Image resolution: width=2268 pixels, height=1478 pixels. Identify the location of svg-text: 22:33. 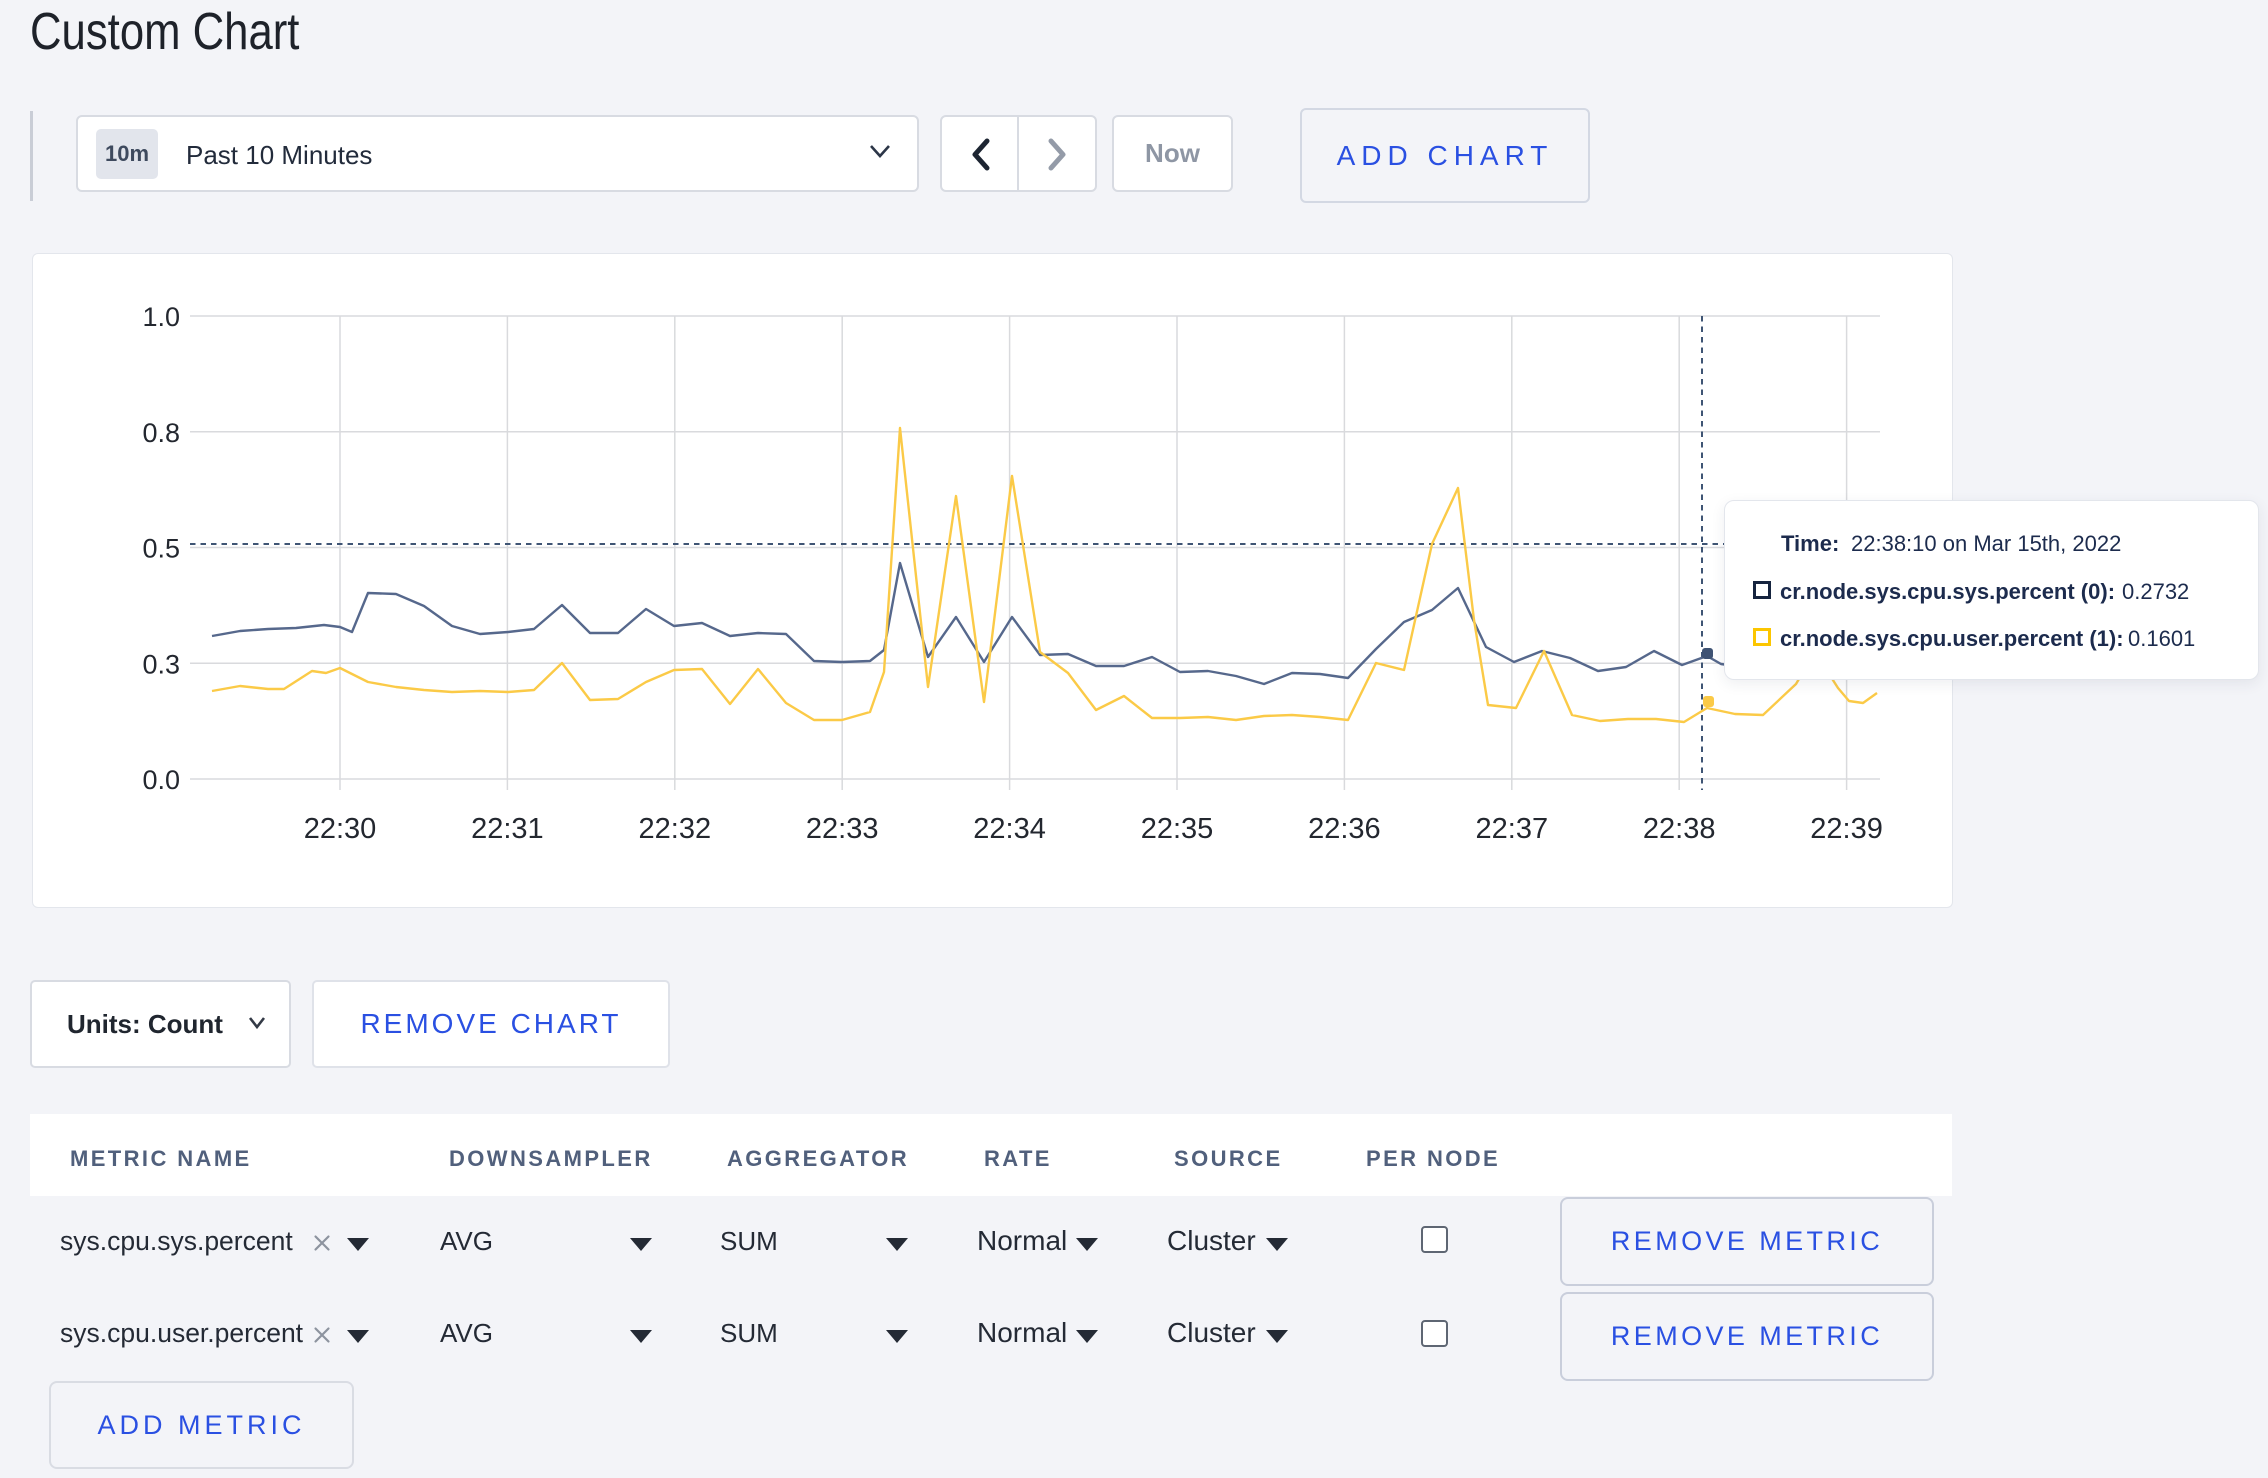
(842, 829).